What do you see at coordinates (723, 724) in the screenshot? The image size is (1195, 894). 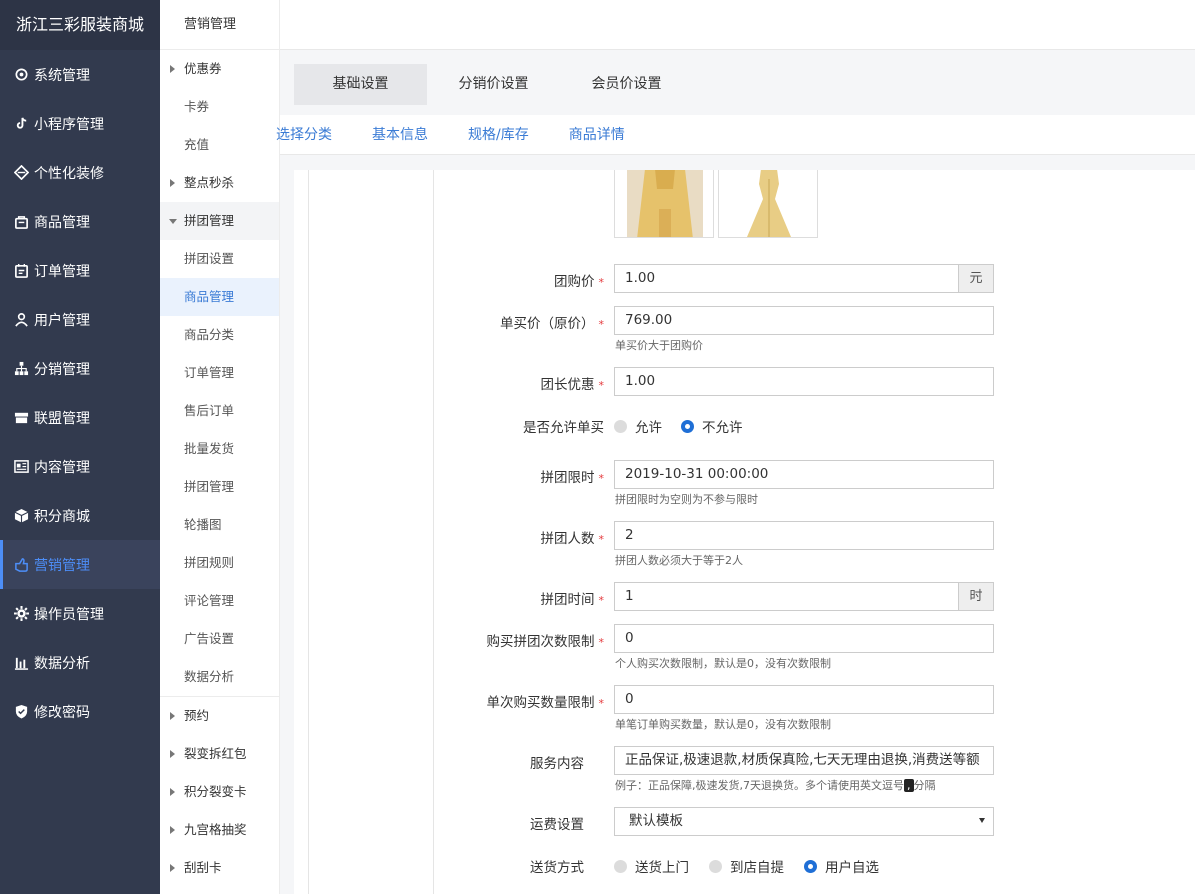 I see `single-qty-help: 单笔订单购买数量，默认是0，没有次数限制` at bounding box center [723, 724].